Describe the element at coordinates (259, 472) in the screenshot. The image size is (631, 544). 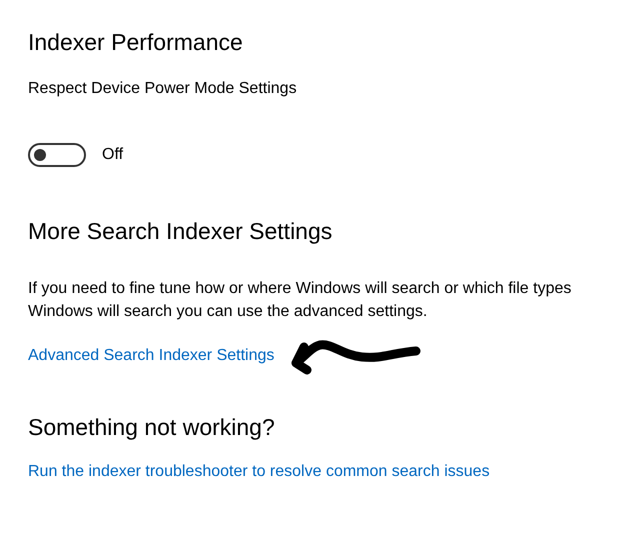
I see `settings-link: Run the indexer troubleshooter to resolve common search issues` at that location.